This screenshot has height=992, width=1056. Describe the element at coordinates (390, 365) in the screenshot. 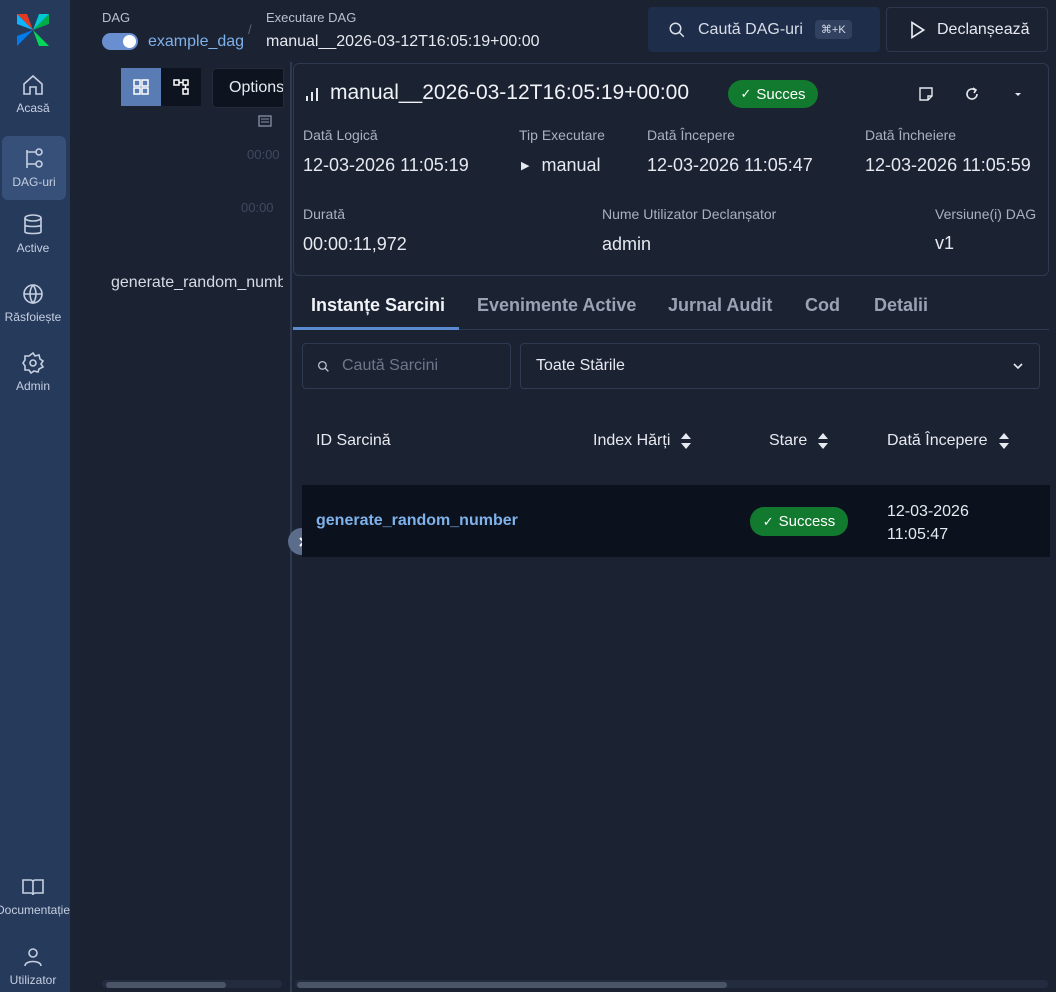

I see `search-tasks-placeholder: Caută Sarcini` at that location.